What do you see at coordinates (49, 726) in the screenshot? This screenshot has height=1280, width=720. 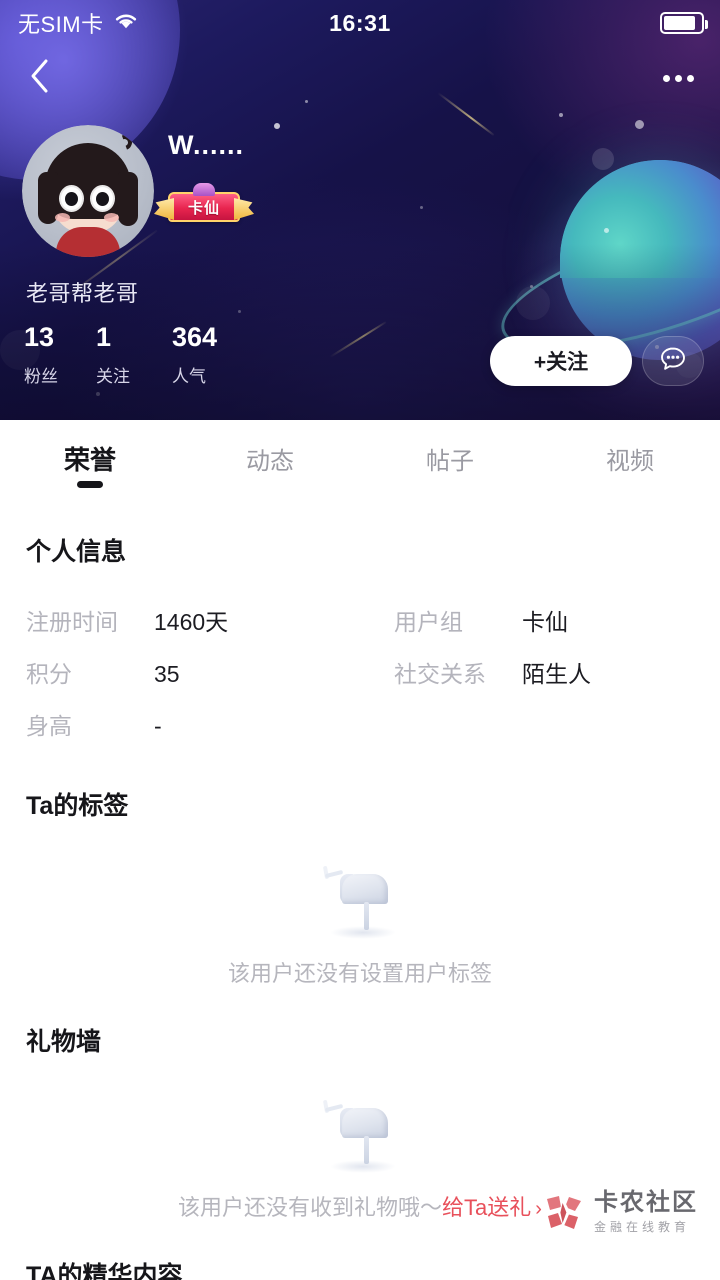 I see `info-key: 身高` at bounding box center [49, 726].